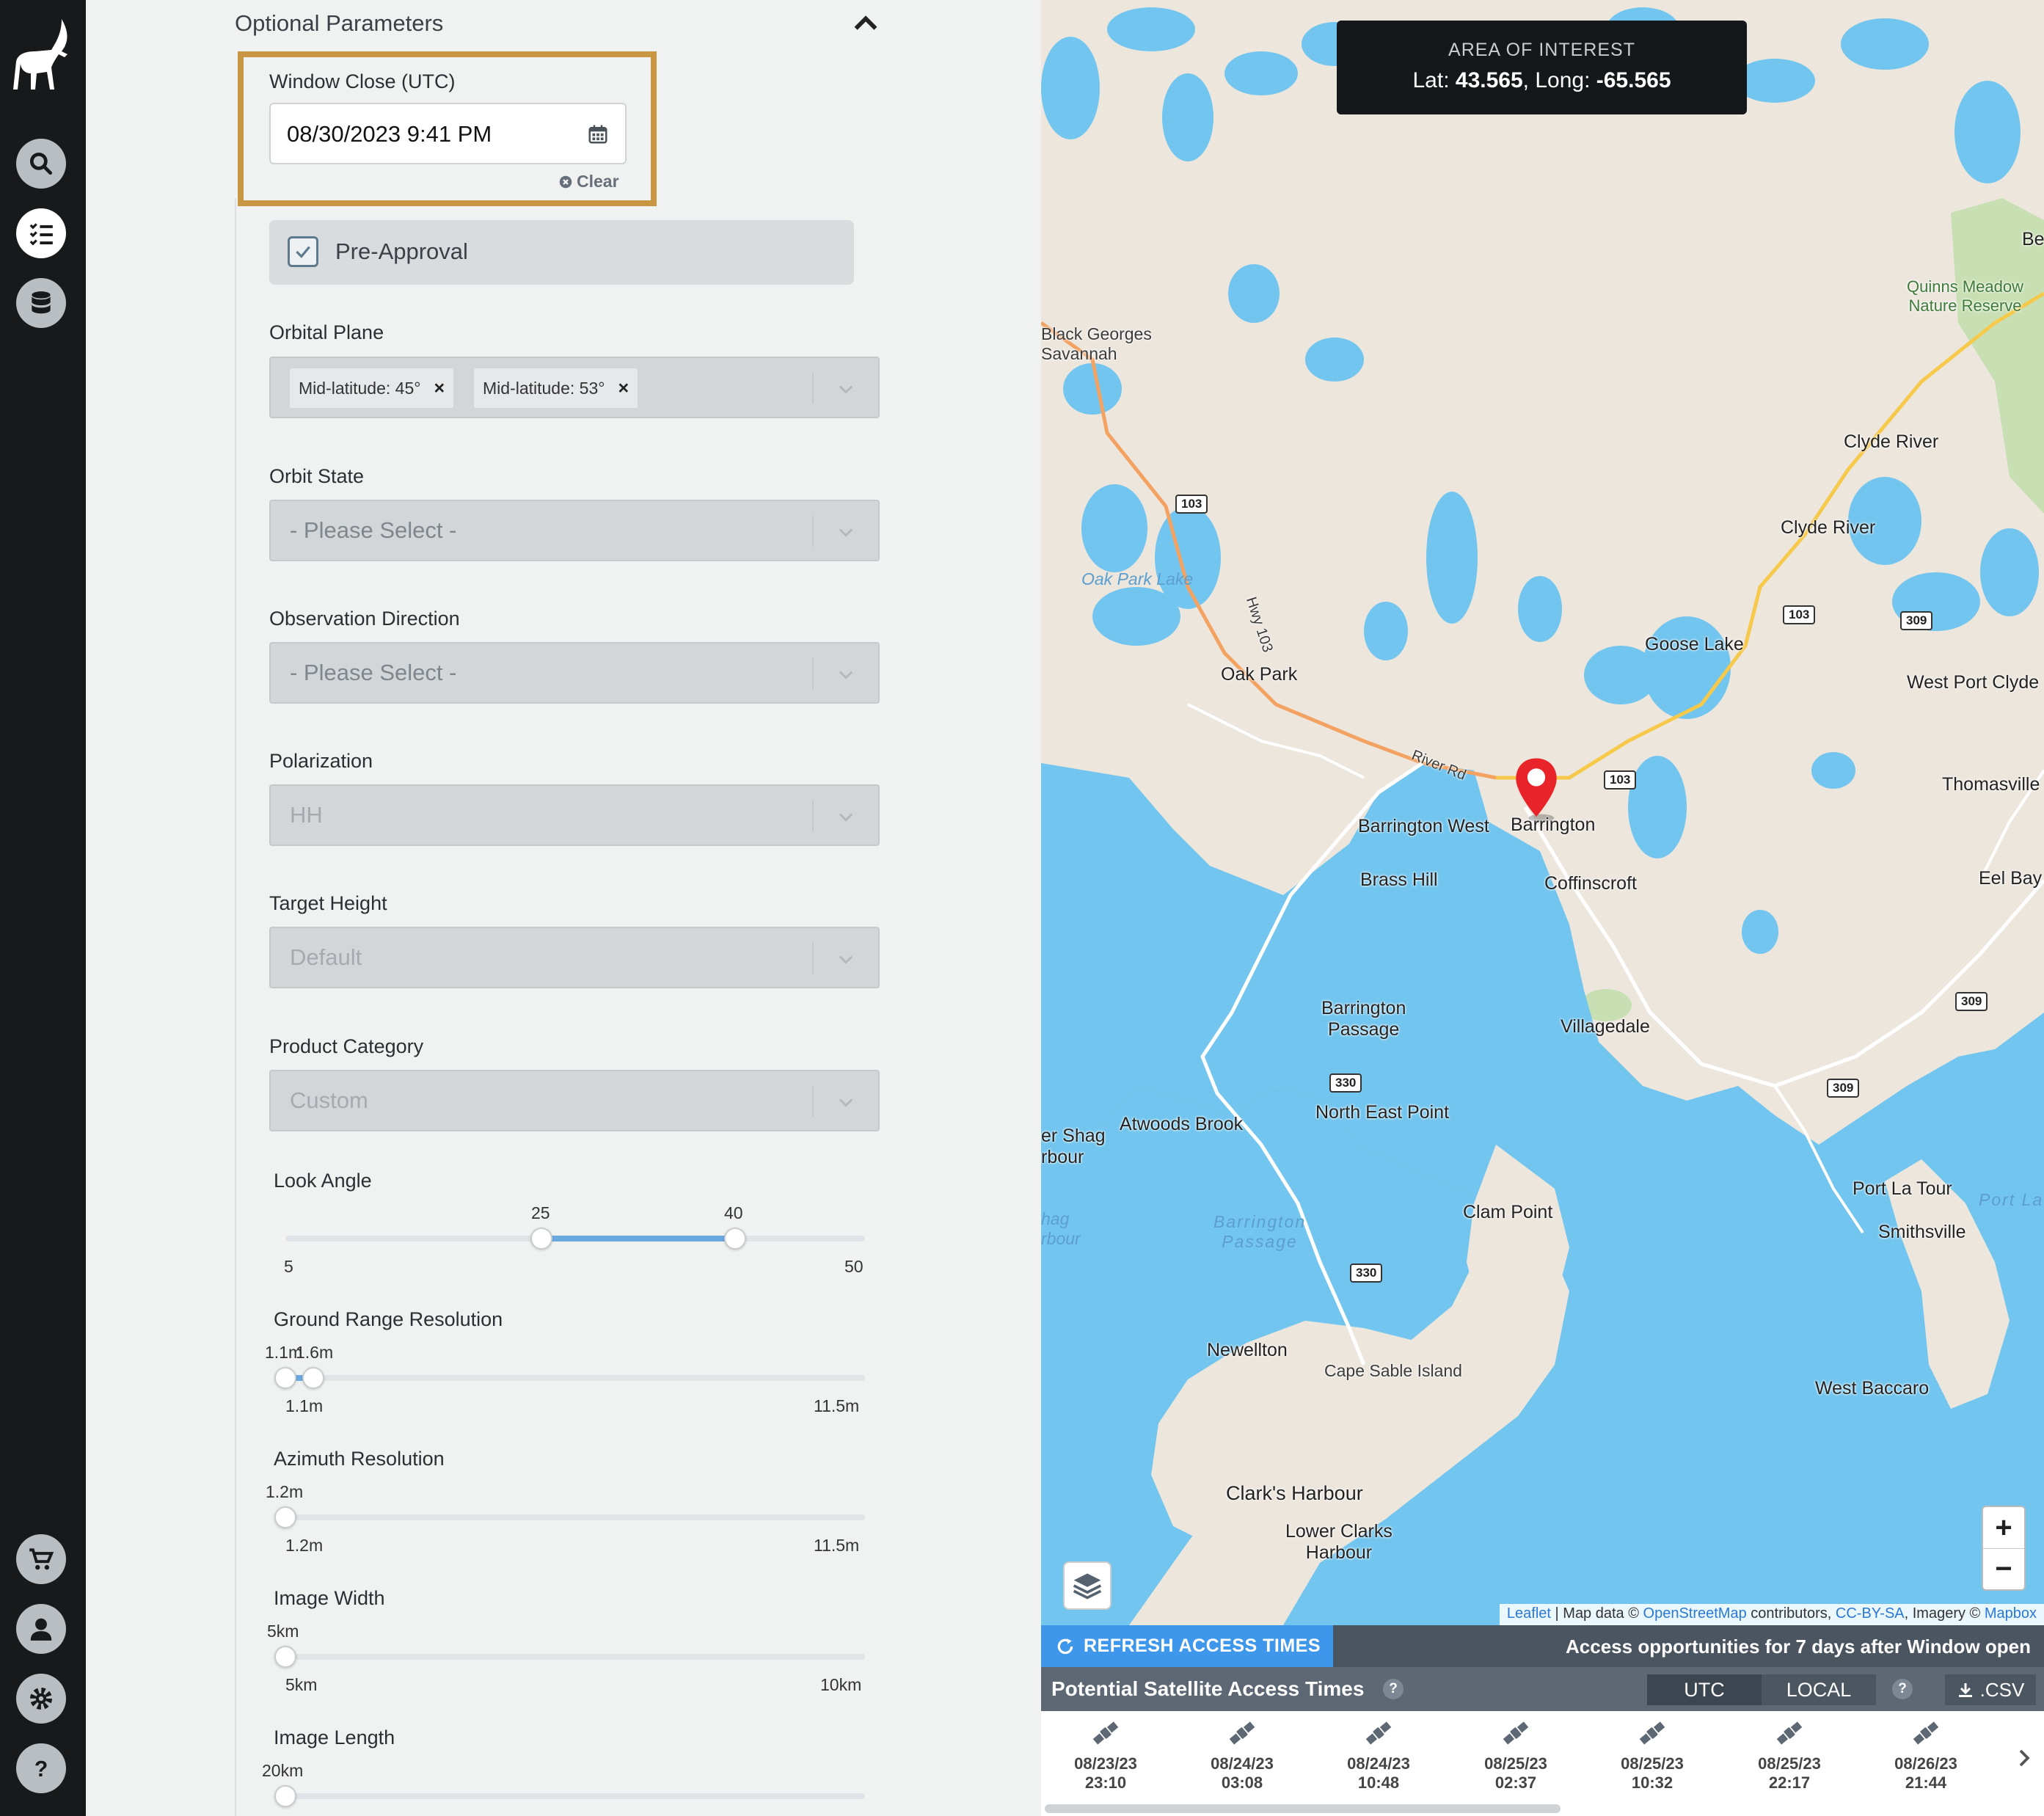 This screenshot has width=2044, height=1816. Describe the element at coordinates (41, 1629) in the screenshot. I see `account-nav-button` at that location.